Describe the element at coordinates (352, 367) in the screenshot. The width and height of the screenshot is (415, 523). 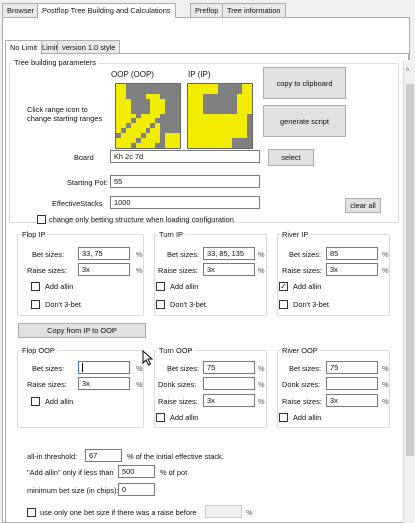
I see `river-oop-bet-input: 75` at that location.